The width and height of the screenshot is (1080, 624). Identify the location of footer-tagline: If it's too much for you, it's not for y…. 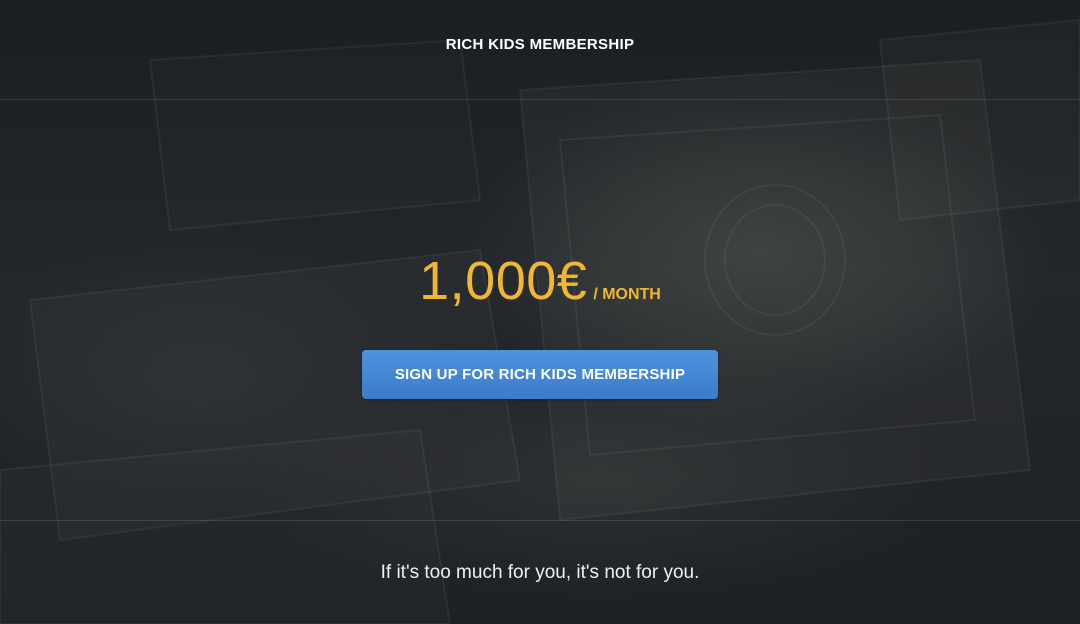
(540, 572).